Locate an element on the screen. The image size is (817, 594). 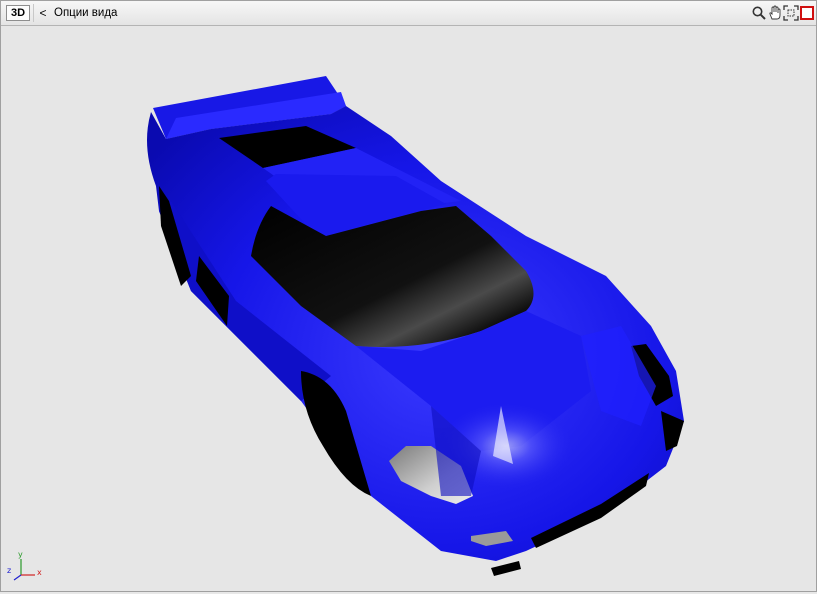
fit-view-icon is located at coordinates (791, 13).